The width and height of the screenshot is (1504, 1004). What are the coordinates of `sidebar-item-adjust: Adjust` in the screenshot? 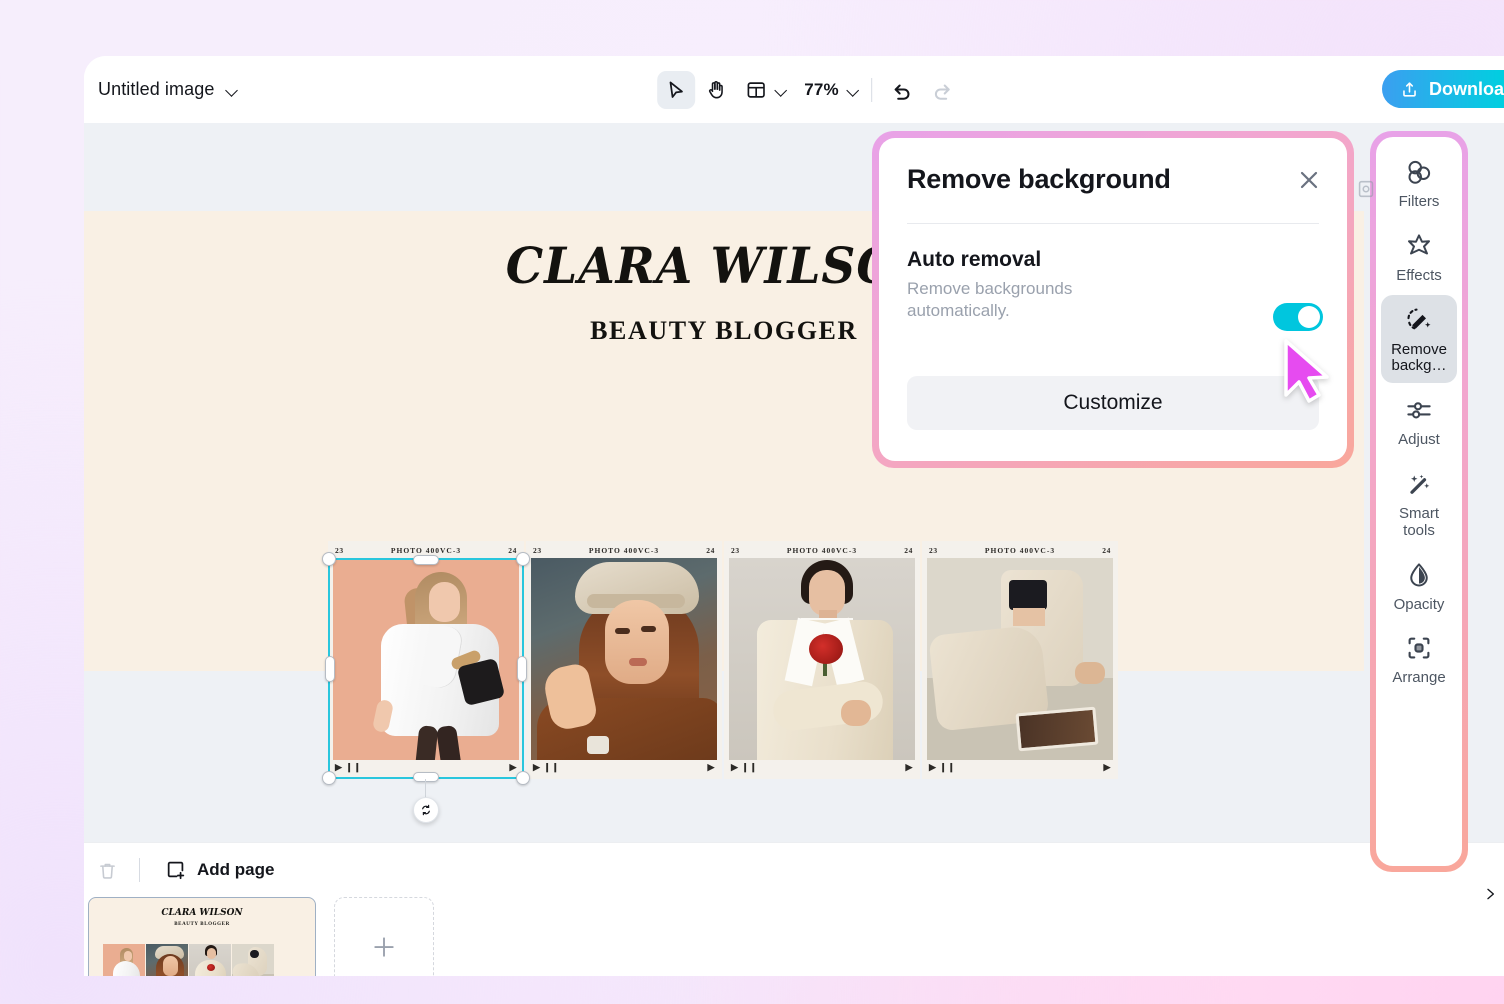 It's located at (1419, 421).